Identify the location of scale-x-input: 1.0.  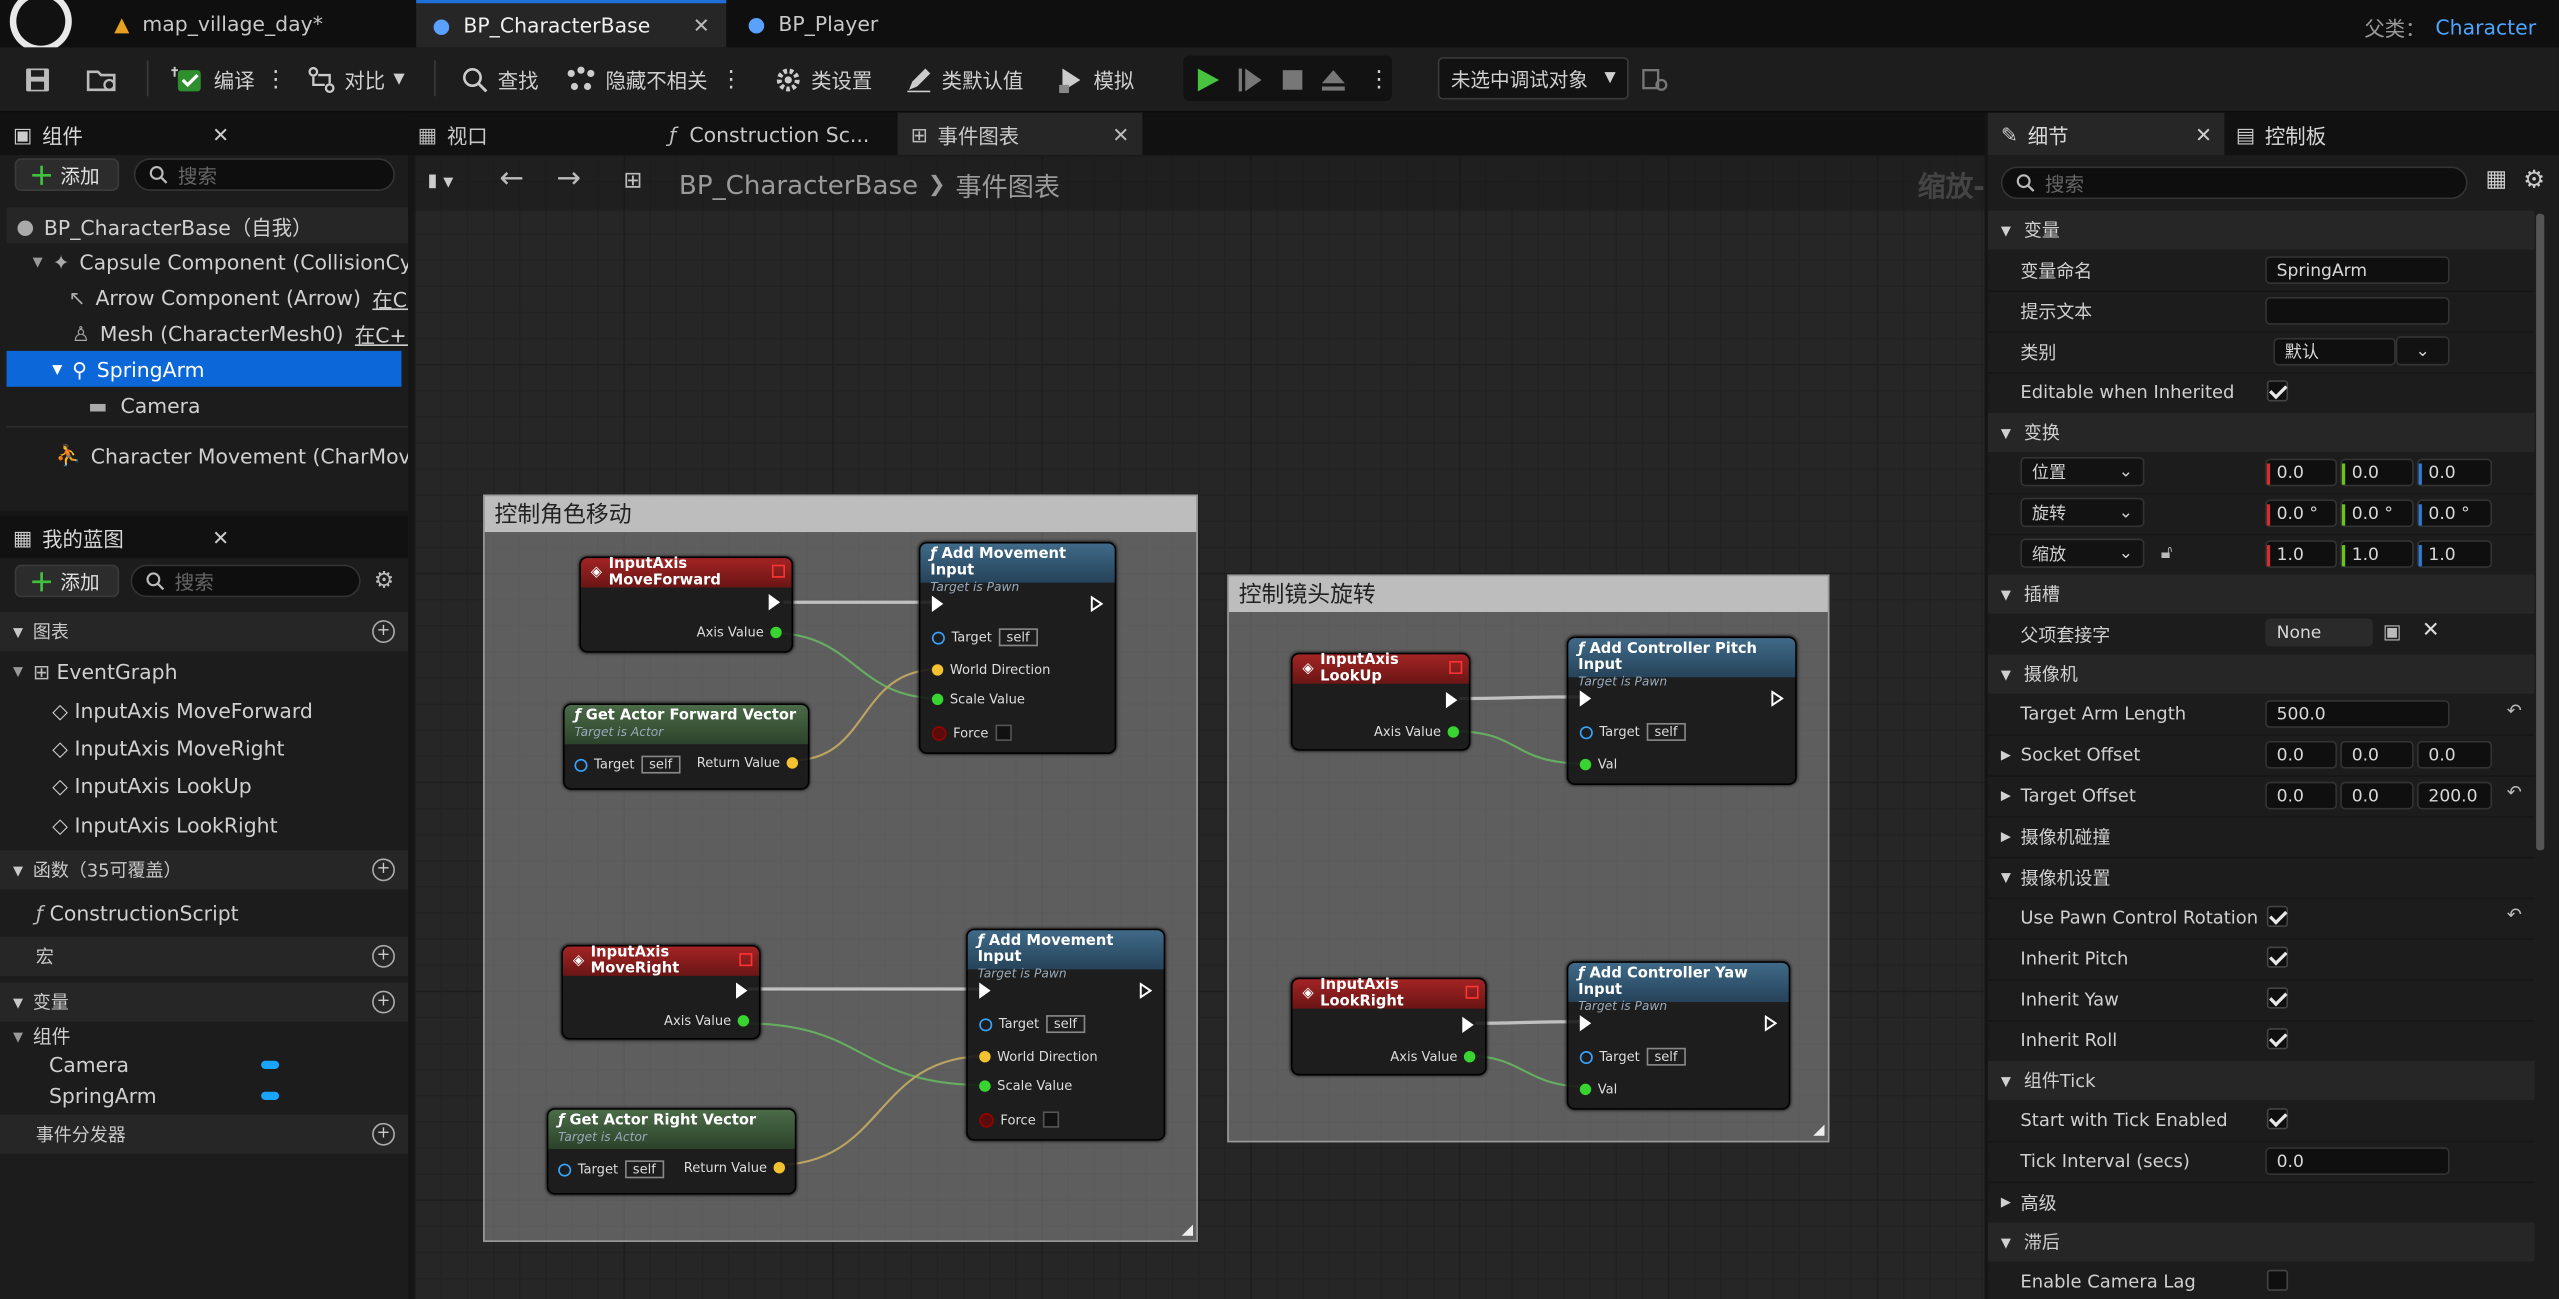
(2301, 554).